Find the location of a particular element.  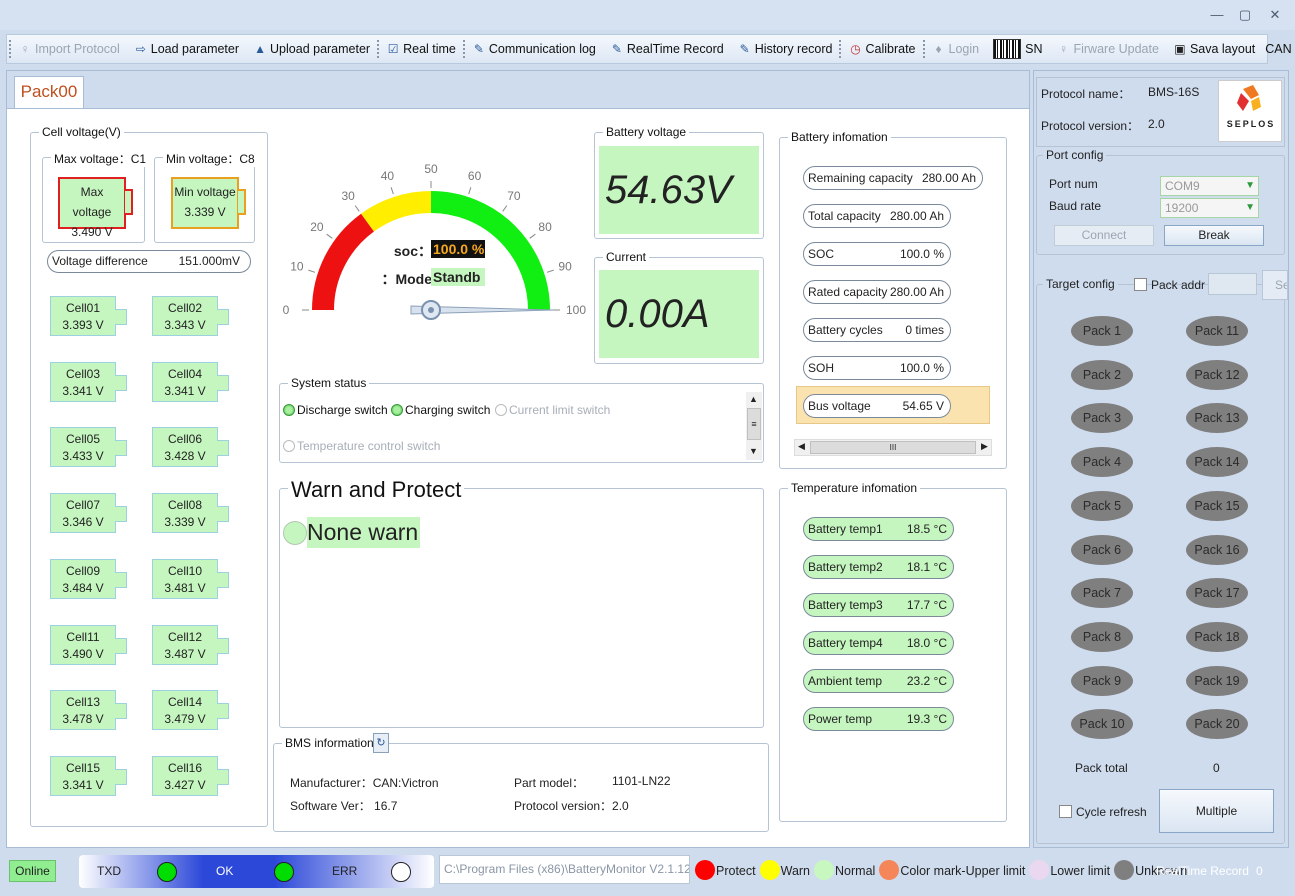

connect-button: Connect is located at coordinates (1104, 235).